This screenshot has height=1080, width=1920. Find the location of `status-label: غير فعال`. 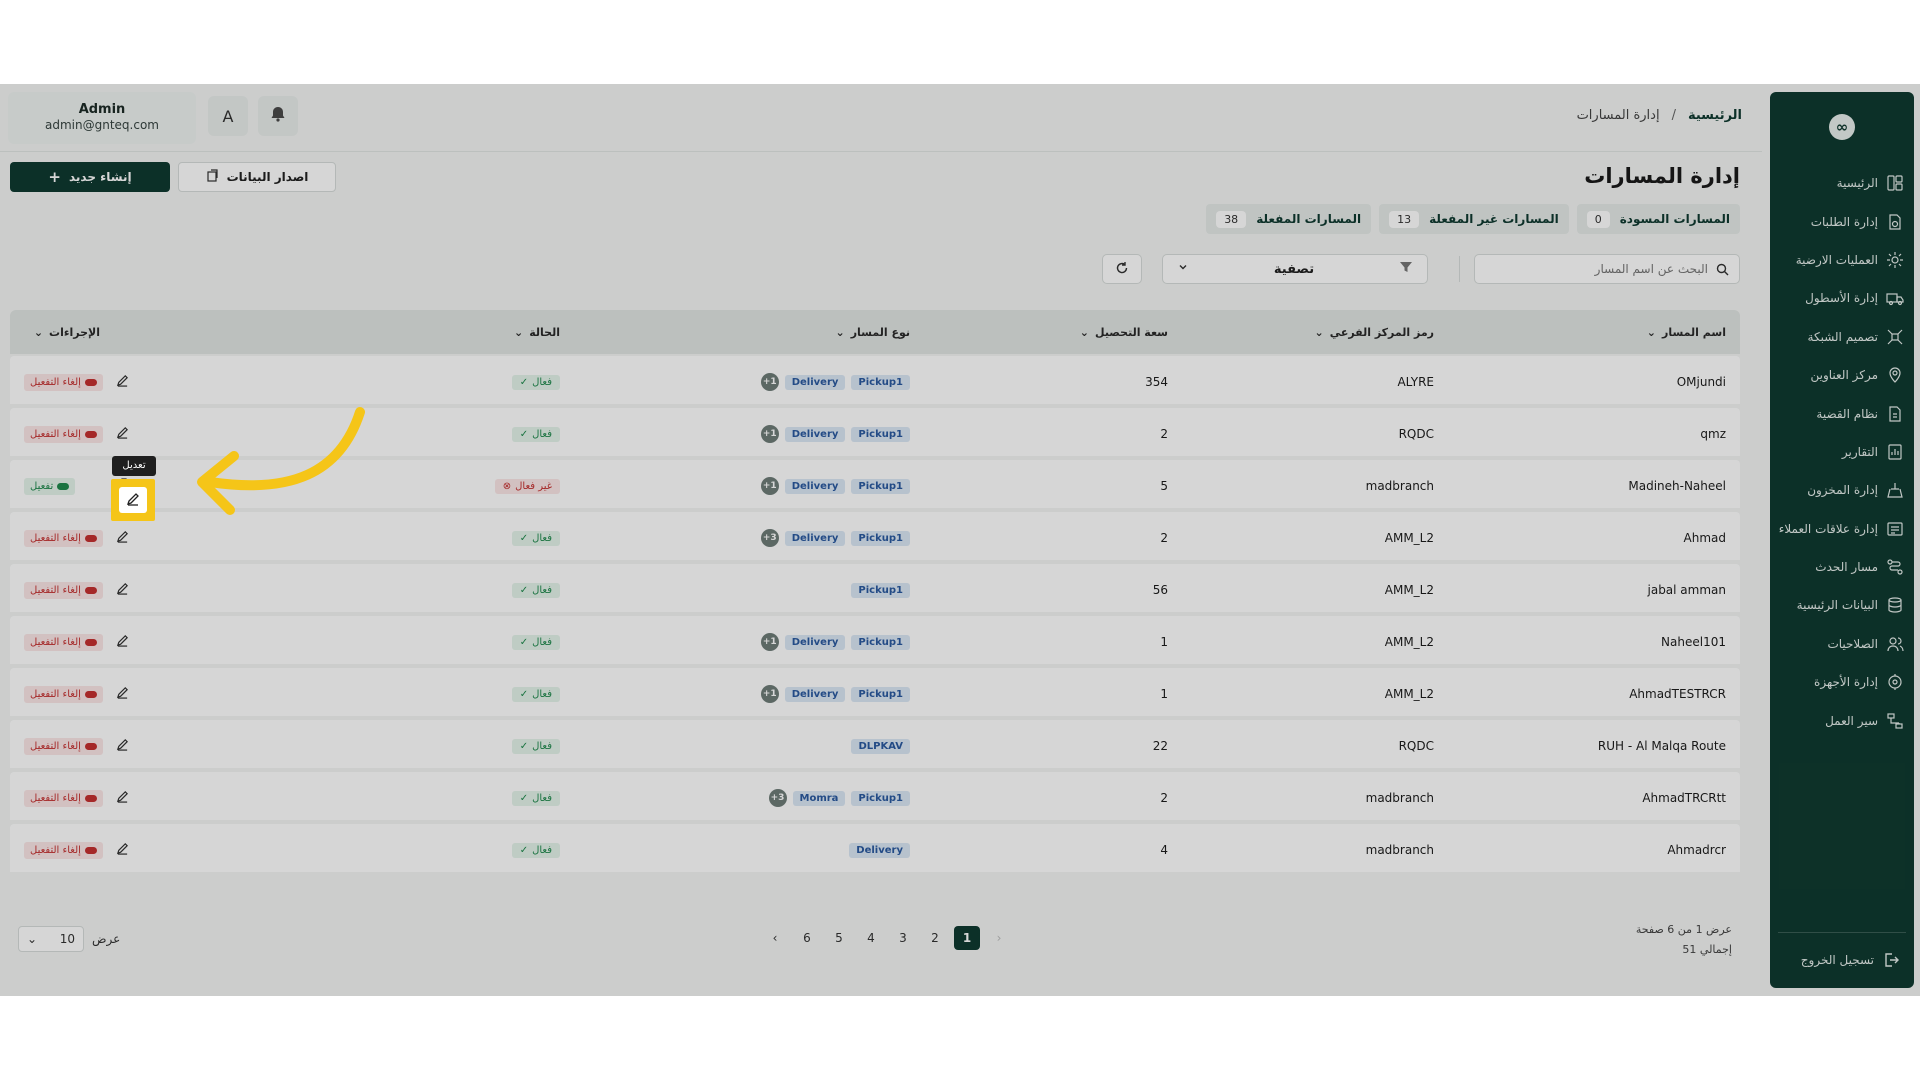

status-label: غير فعال is located at coordinates (533, 486).